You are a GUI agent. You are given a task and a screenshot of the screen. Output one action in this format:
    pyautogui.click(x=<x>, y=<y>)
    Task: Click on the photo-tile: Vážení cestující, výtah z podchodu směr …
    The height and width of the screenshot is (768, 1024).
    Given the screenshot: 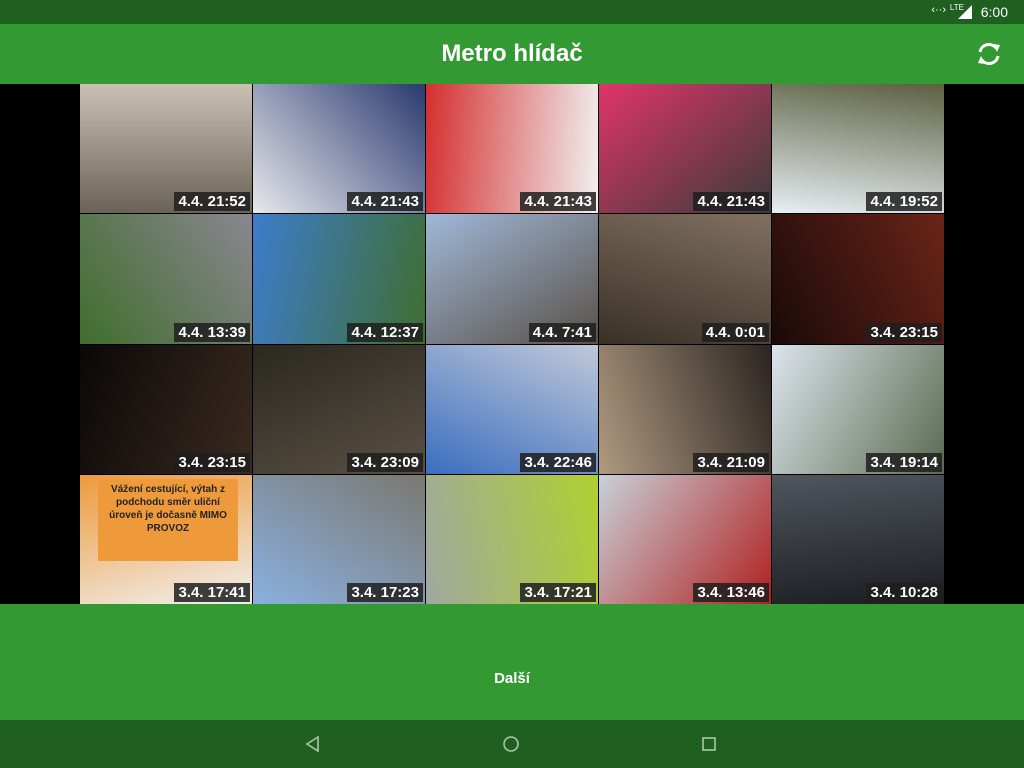 What is the action you would take?
    pyautogui.click(x=166, y=539)
    